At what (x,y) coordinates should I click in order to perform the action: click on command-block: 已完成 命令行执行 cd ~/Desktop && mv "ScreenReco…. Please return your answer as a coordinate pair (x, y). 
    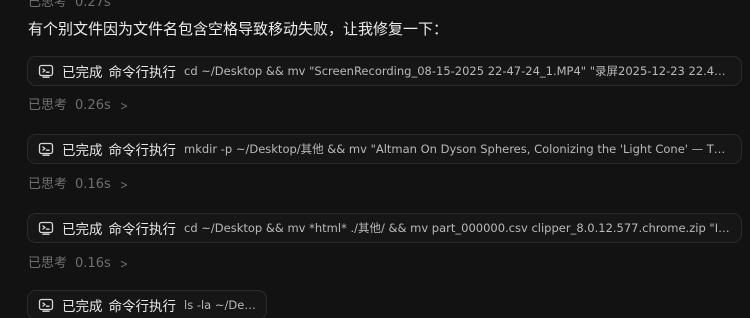
    Looking at the image, I should click on (384, 71).